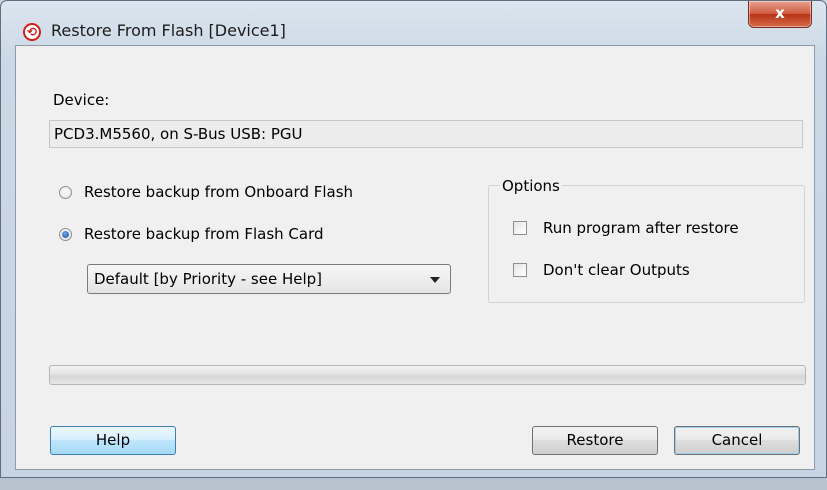 This screenshot has height=490, width=827. I want to click on device-label: Device:, so click(81, 100).